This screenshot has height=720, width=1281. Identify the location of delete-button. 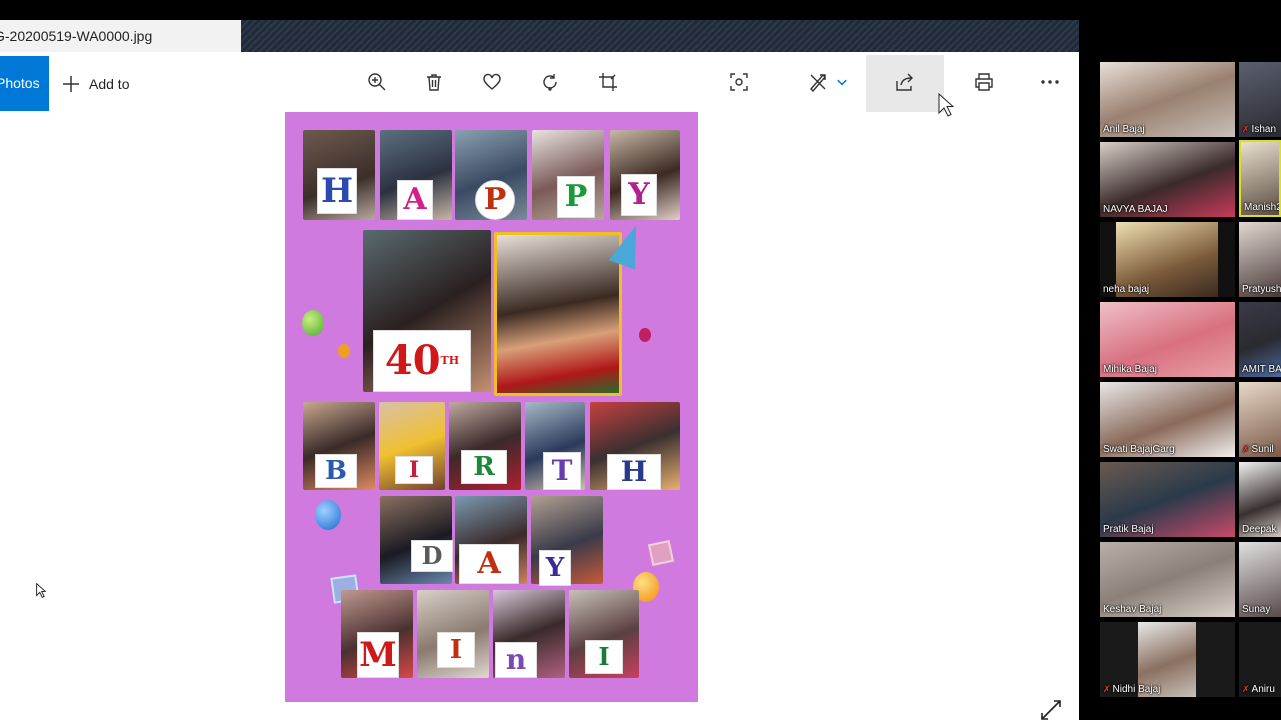
(434, 82).